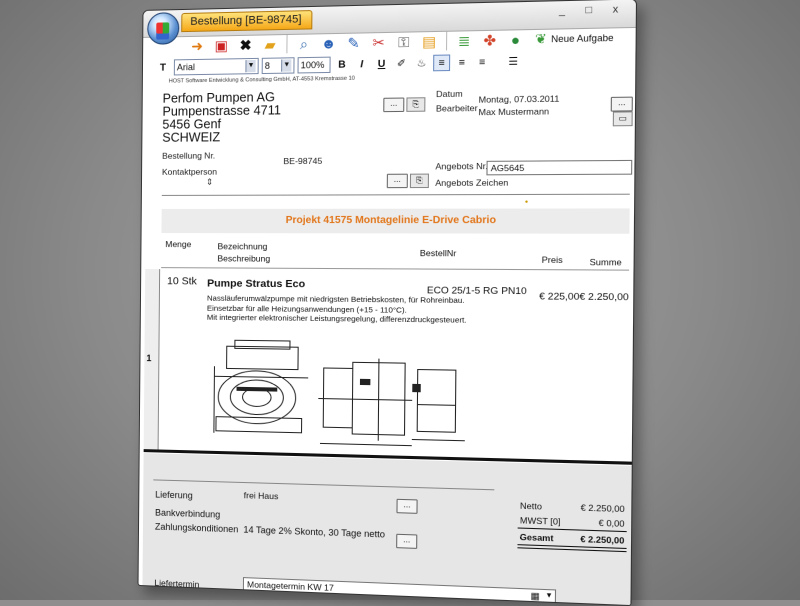 This screenshot has height=606, width=800. I want to click on highlight-icon: ✐, so click(401, 63).